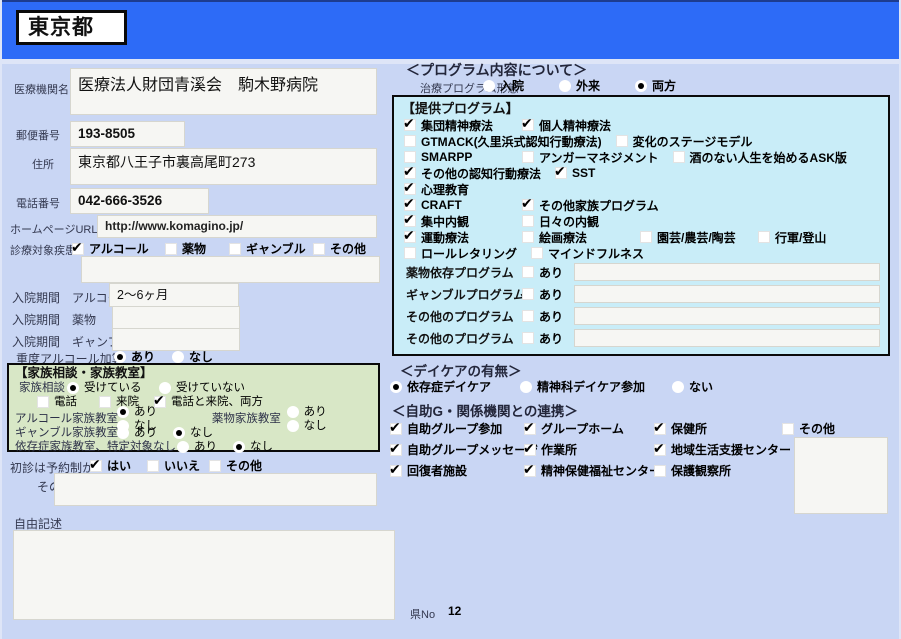 Image resolution: width=901 pixels, height=639 pixels. What do you see at coordinates (692, 237) in the screenshot?
I see `checkbox-option: 園芸/農芸/陶芸` at bounding box center [692, 237].